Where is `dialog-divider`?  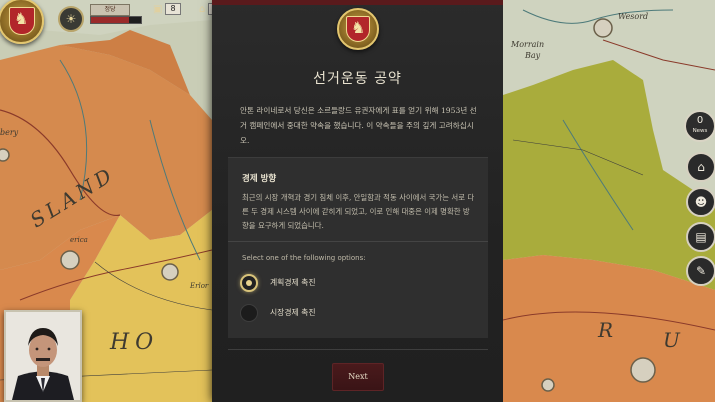 dialog-divider is located at coordinates (358, 349).